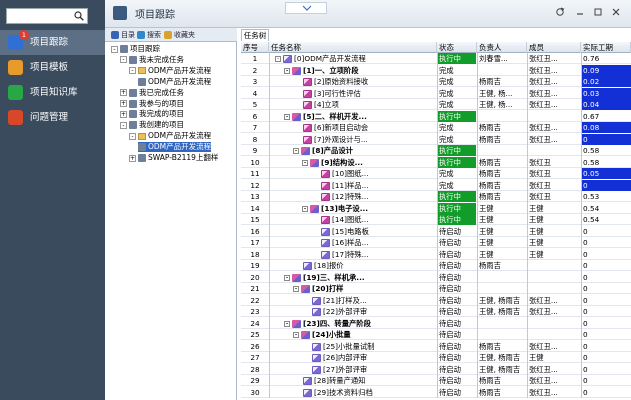 The width and height of the screenshot is (631, 400). What do you see at coordinates (436, 59) in the screenshot?
I see `table-row: 1 - [0]ODM产品开发流程 执行中 刘春雪... 张红丑... 0.76` at bounding box center [436, 59].